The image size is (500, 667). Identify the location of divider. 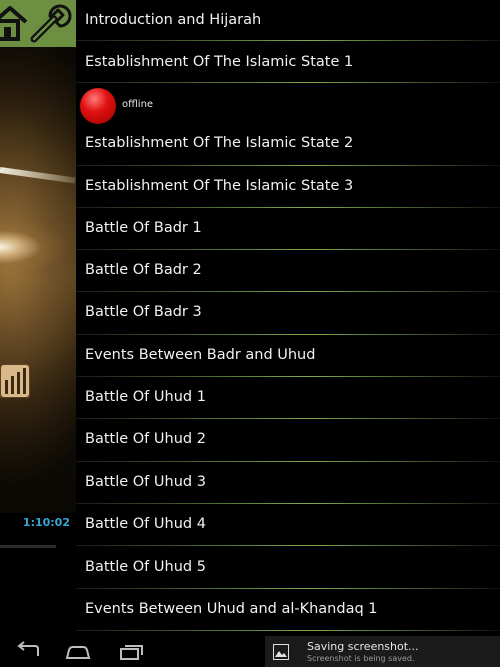
(288, 630).